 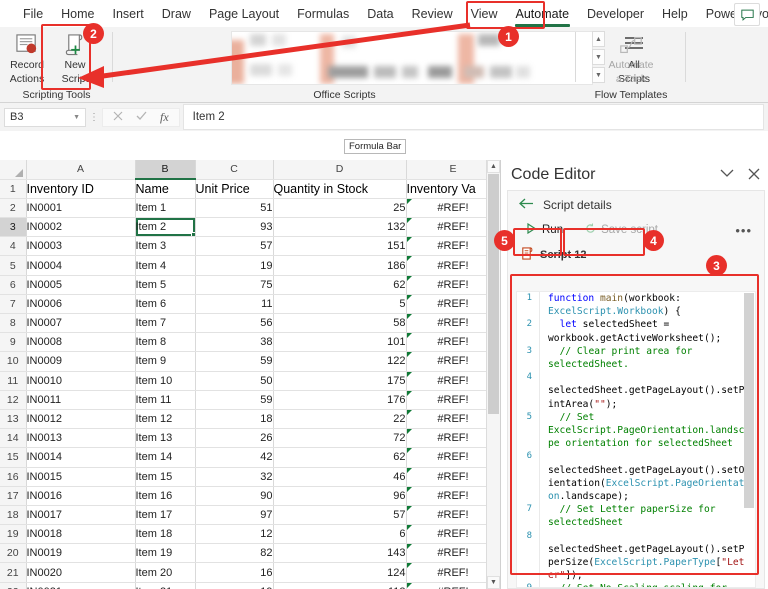 What do you see at coordinates (340, 246) in the screenshot?
I see `cell-quantity-in-stock: 151` at bounding box center [340, 246].